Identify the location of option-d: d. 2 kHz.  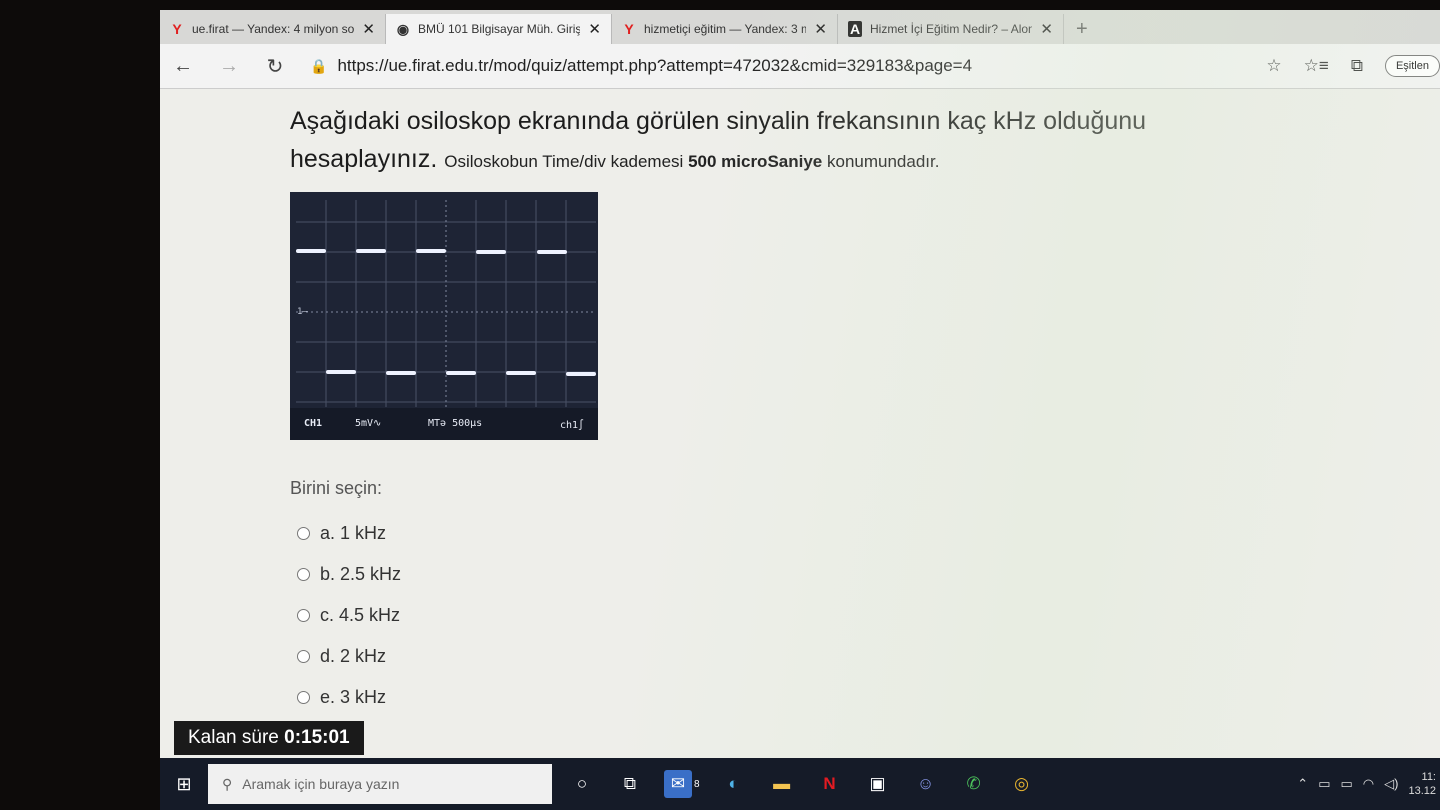
(345, 656).